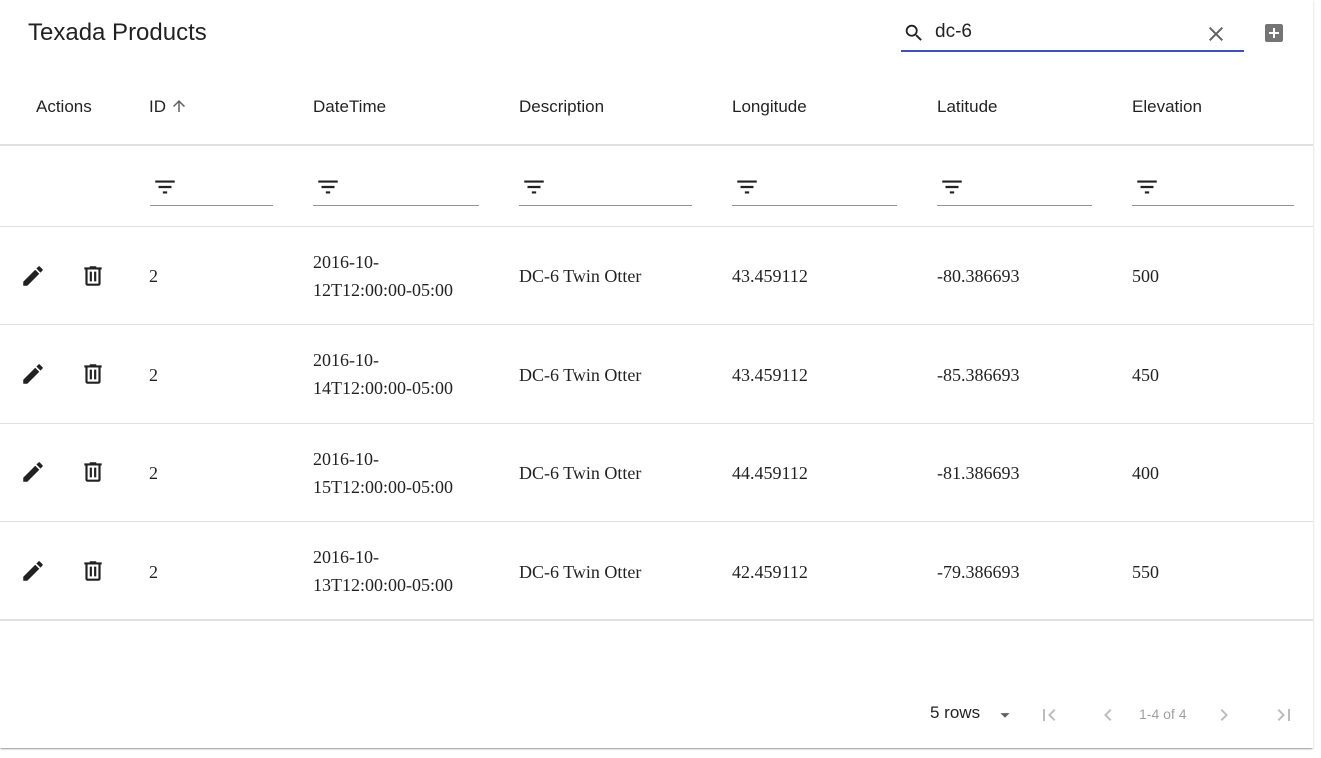 This screenshot has width=1321, height=758. What do you see at coordinates (814, 187) in the screenshot?
I see `filter-longitude` at bounding box center [814, 187].